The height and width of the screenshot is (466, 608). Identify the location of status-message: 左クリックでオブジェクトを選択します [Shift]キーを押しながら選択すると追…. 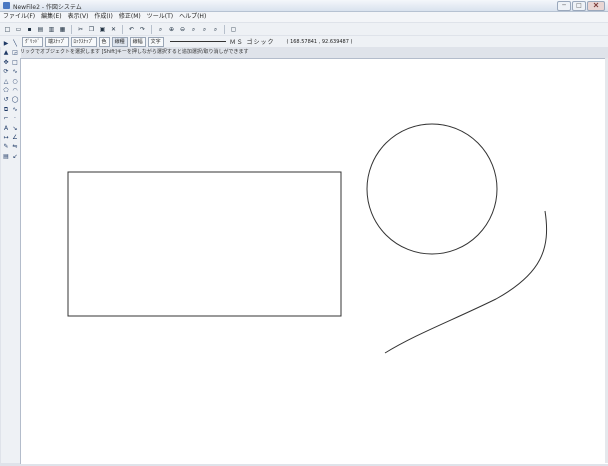
(129, 52).